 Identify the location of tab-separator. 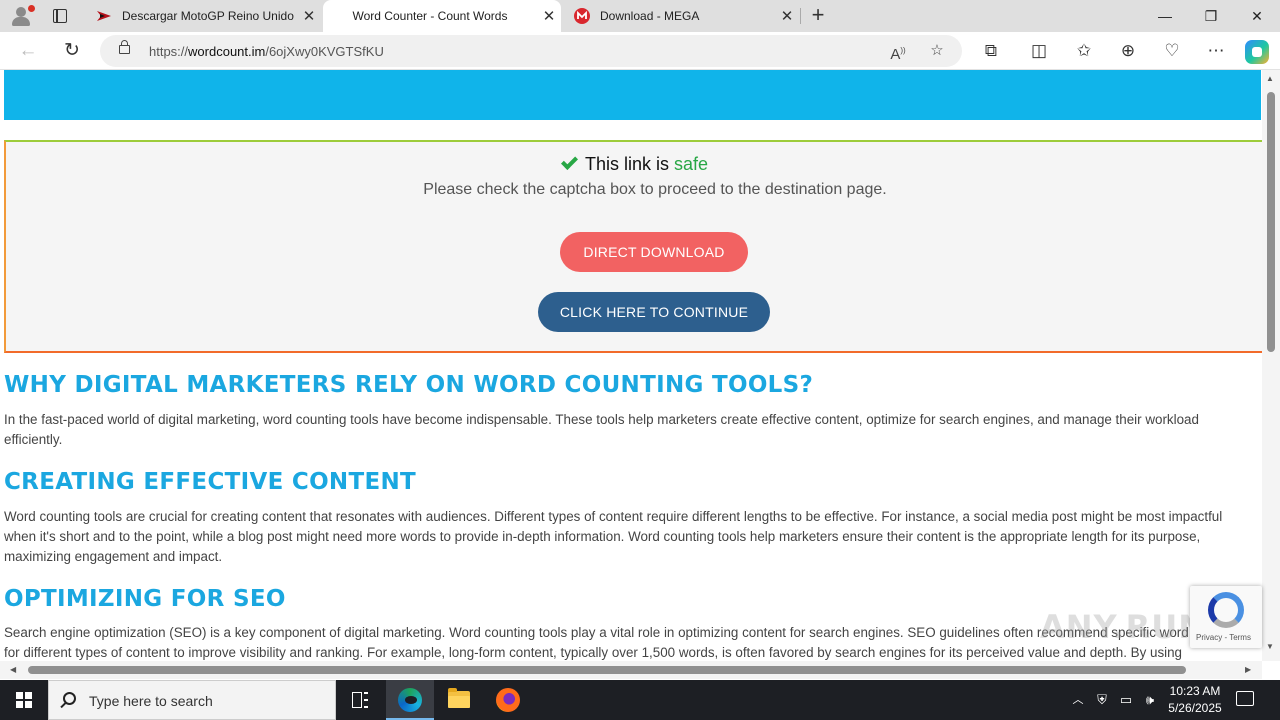
(800, 16).